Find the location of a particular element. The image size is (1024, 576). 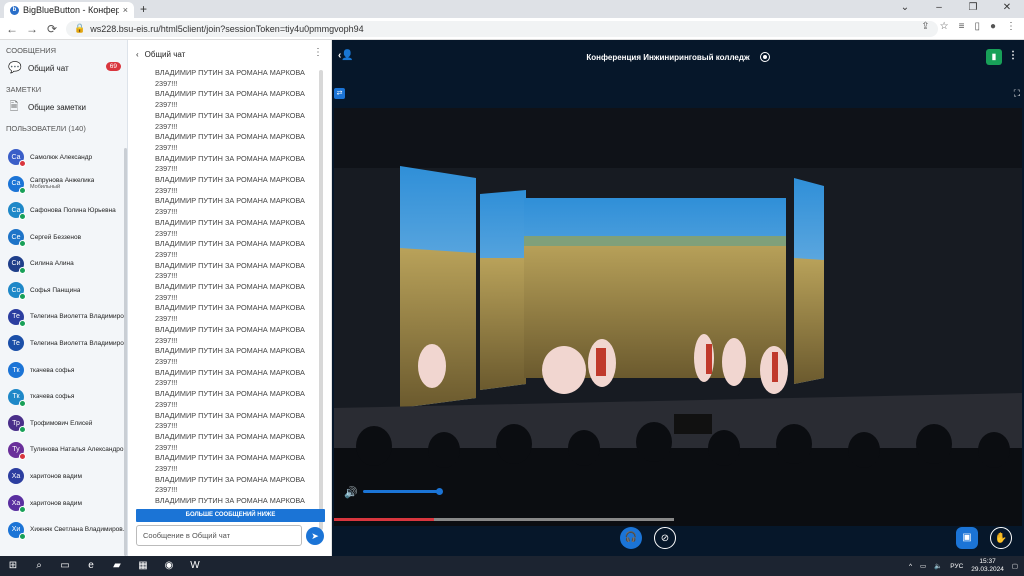

user-text: Сапрунова Анжелика Мобильный is located at coordinates (62, 183).